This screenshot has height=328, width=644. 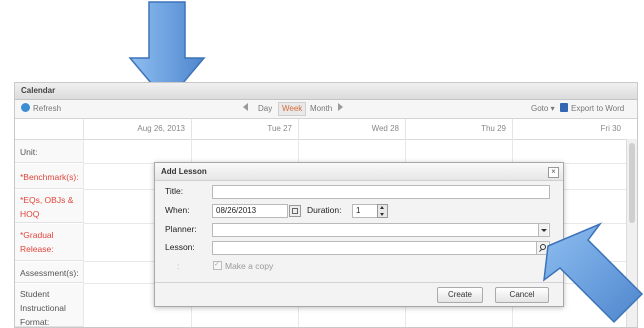 What do you see at coordinates (177, 210) in the screenshot?
I see `when-label: When:` at bounding box center [177, 210].